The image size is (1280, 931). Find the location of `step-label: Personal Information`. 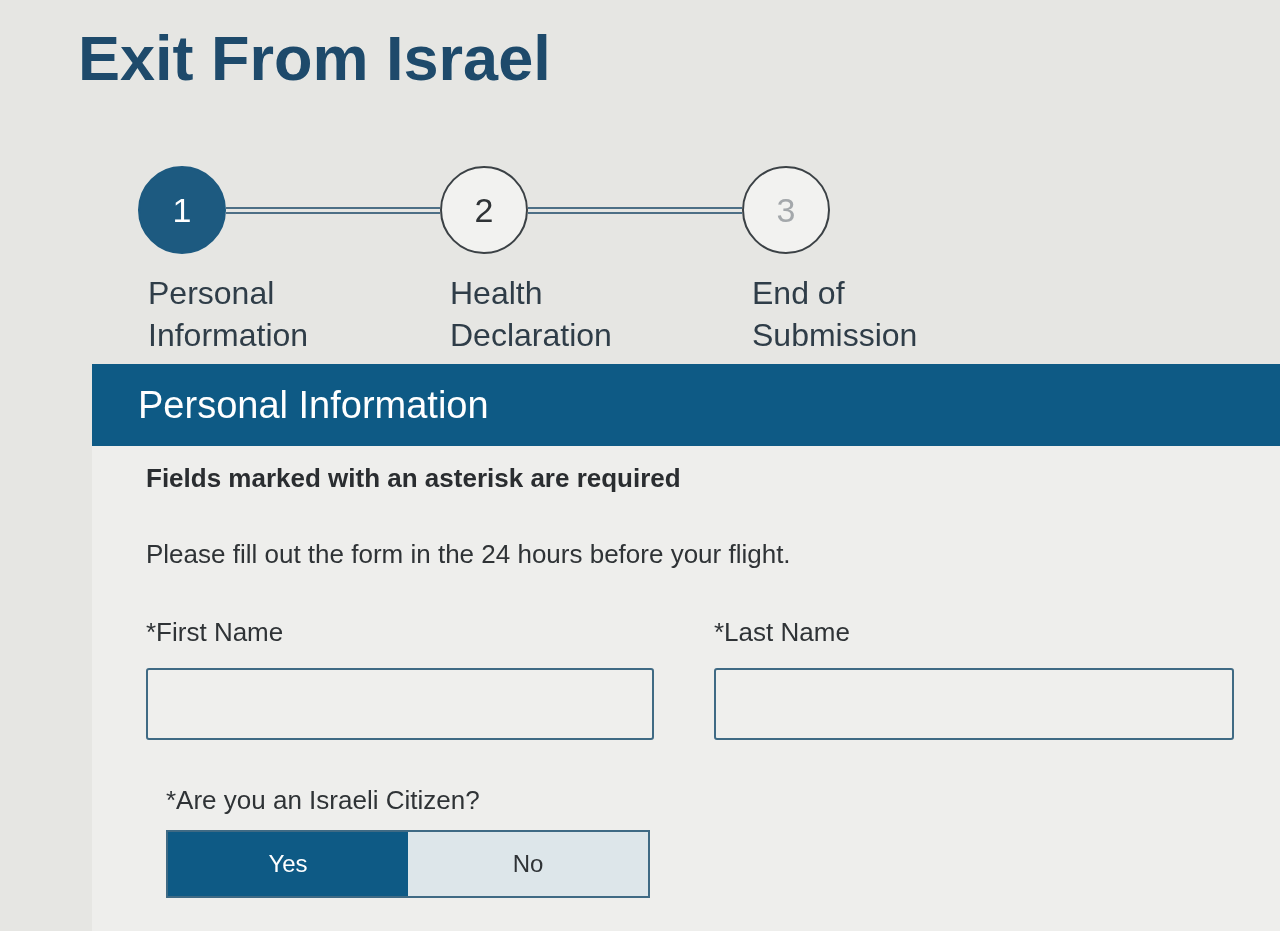

step-label: Personal Information is located at coordinates (229, 314).